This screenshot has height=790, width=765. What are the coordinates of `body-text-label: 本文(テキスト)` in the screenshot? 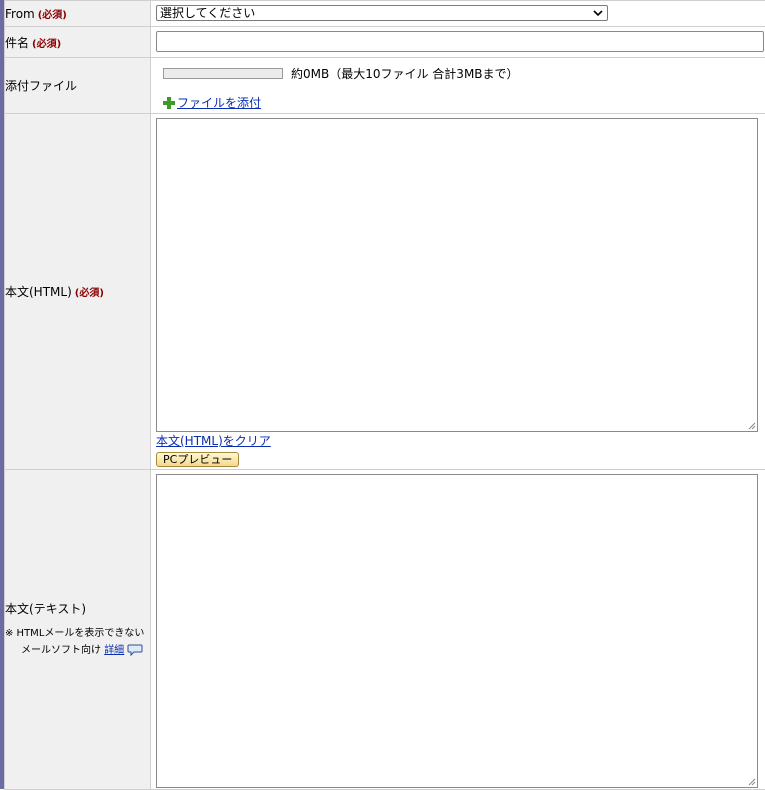 It's located at (77, 608).